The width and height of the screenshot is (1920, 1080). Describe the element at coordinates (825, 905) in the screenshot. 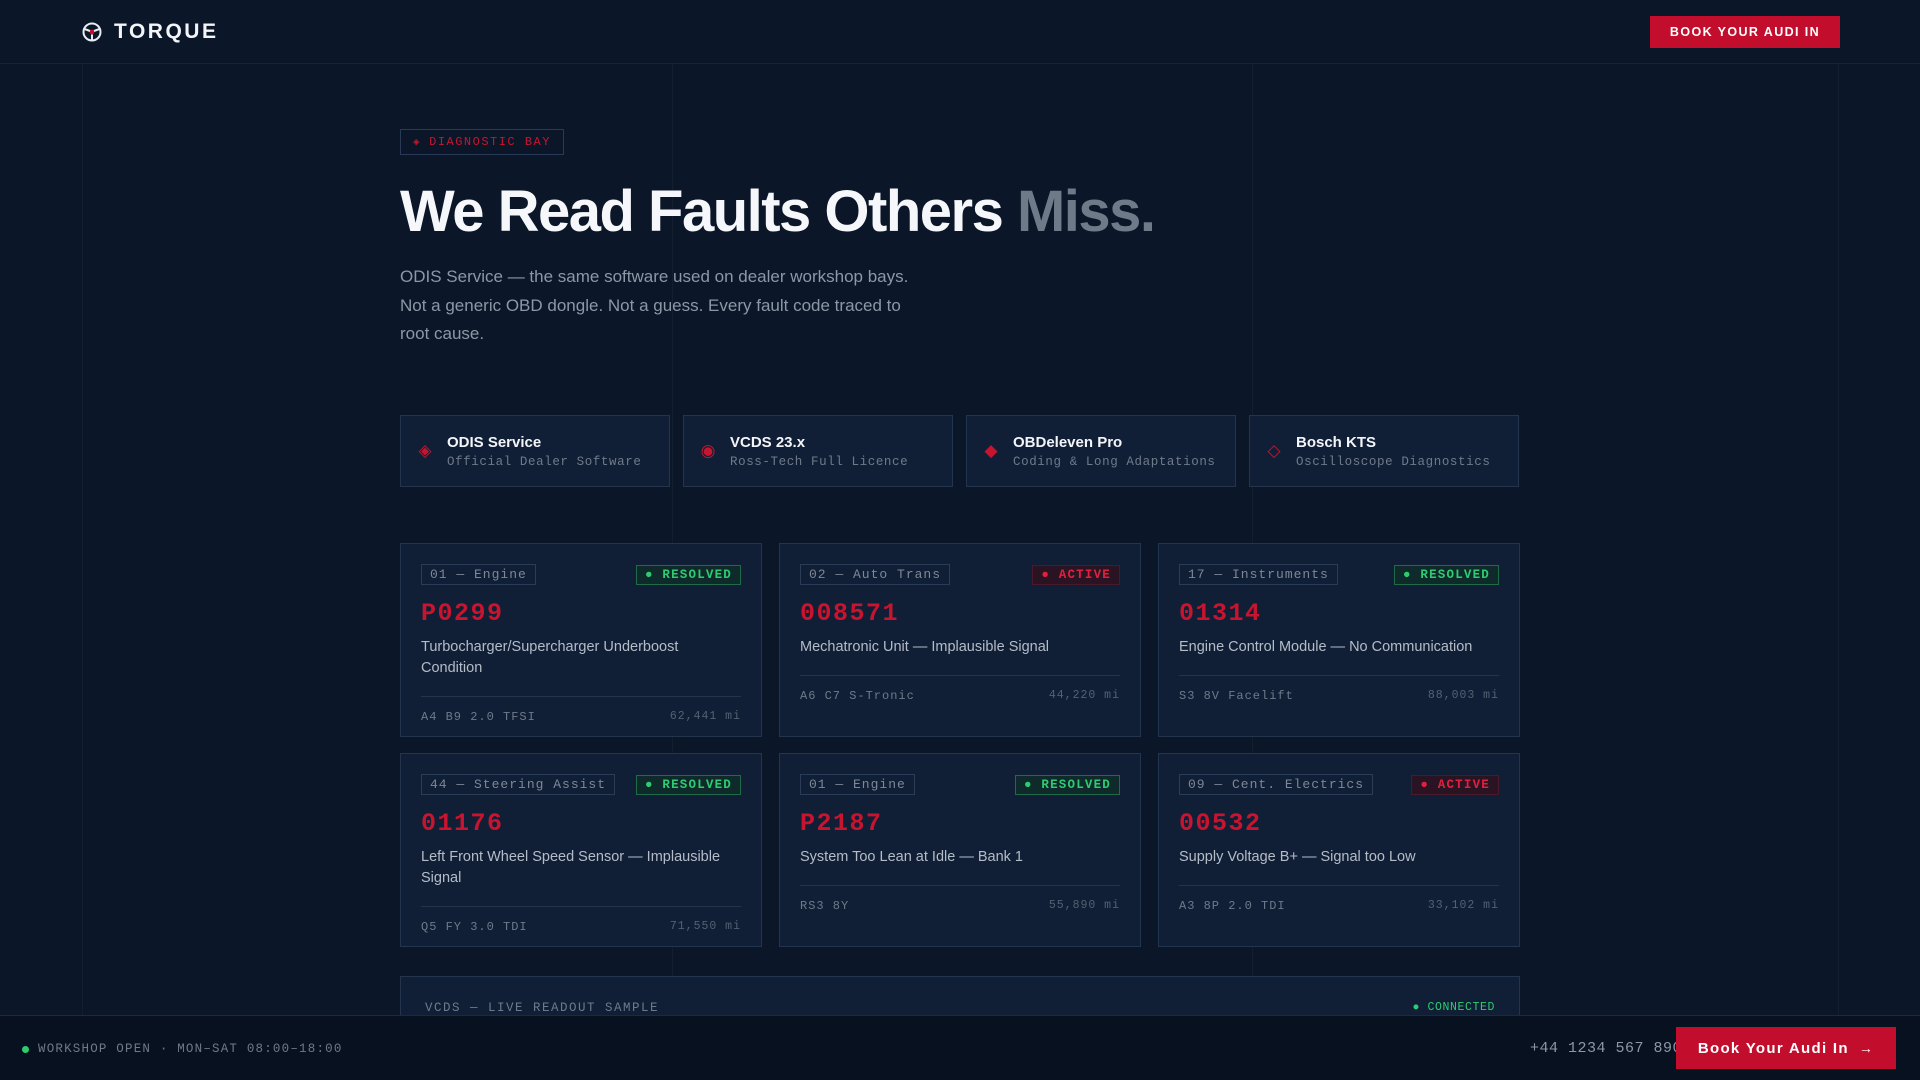

I see `car-model: RS3 8Y` at that location.